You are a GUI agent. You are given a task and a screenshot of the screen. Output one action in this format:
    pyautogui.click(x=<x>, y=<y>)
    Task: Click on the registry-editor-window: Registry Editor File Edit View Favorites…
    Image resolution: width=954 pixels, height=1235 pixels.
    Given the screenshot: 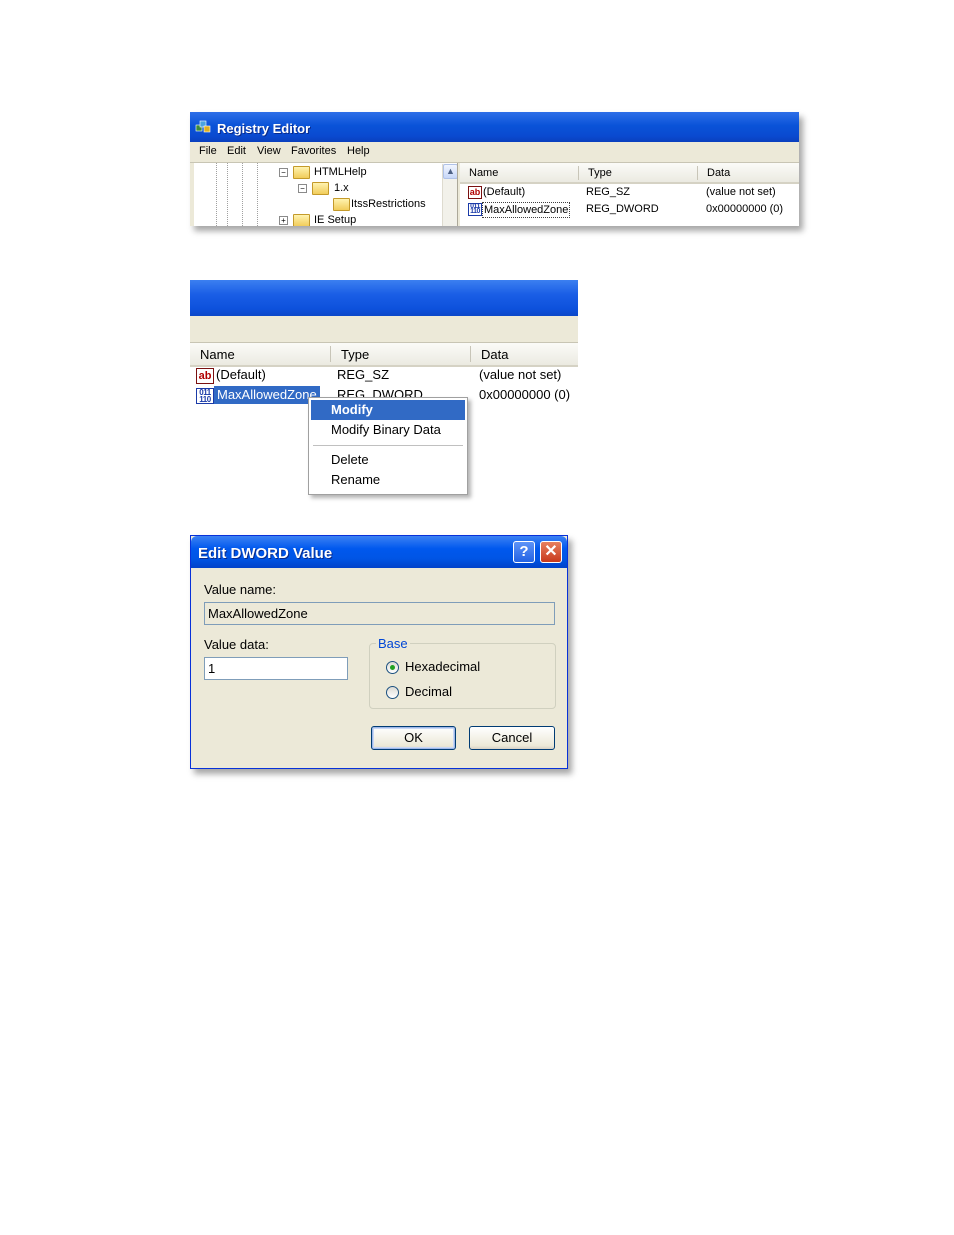 What is the action you would take?
    pyautogui.click(x=494, y=169)
    